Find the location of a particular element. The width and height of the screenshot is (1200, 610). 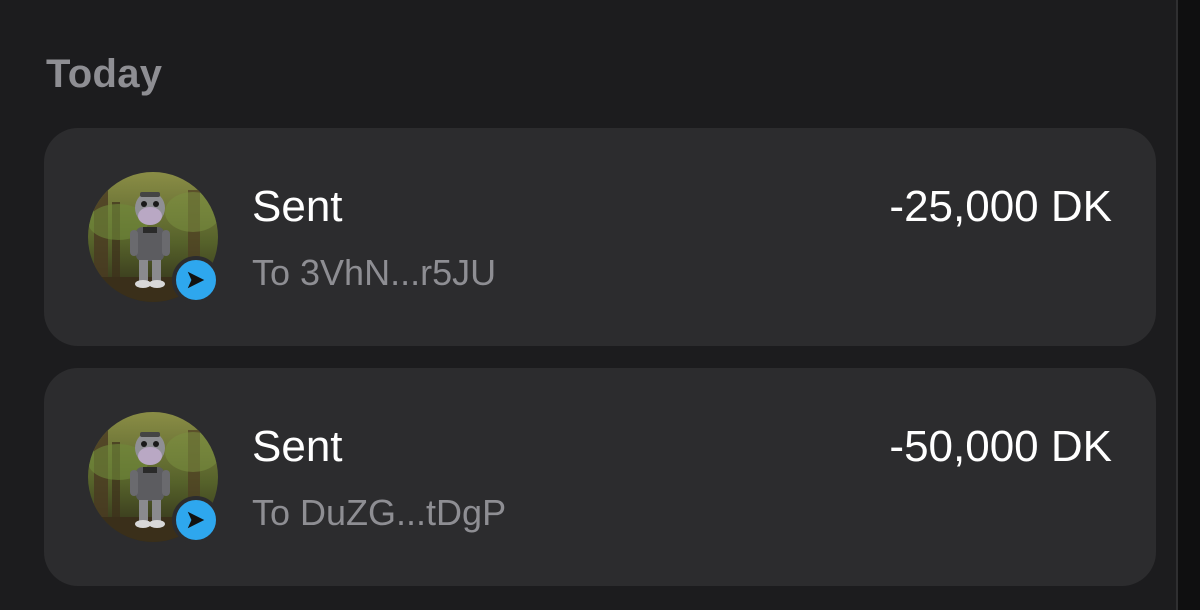

transaction-amount: -50,000 DK is located at coordinates (1000, 446).